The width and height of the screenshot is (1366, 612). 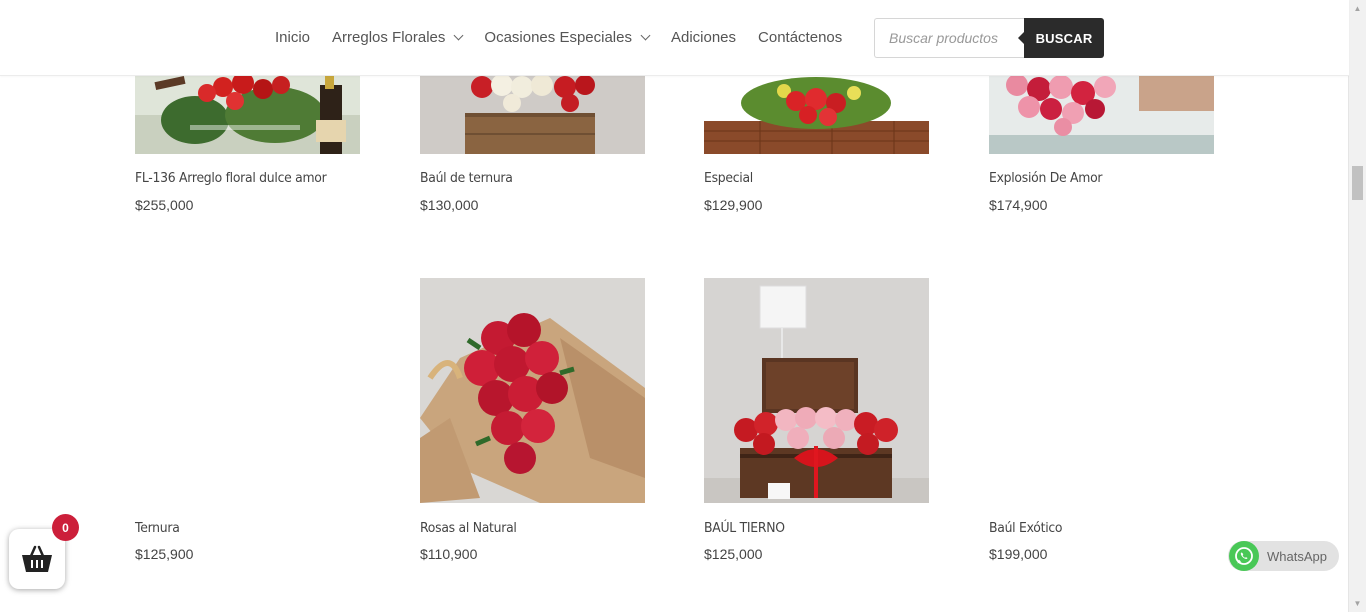 I want to click on nav-item-label: Contáctenos, so click(x=800, y=37).